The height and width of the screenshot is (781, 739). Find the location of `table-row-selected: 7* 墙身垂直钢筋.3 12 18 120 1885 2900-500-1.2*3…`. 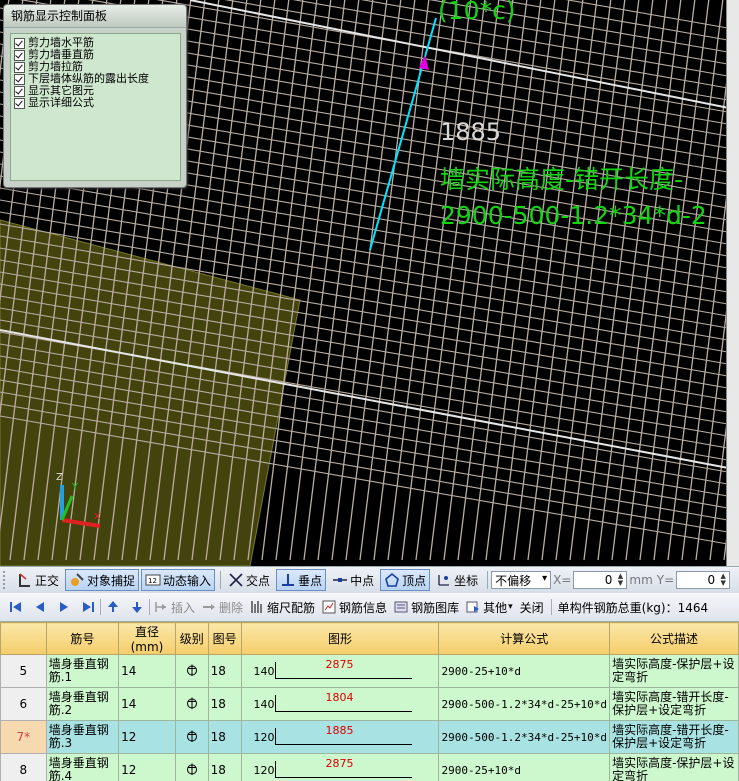

table-row-selected: 7* 墙身垂直钢筋.3 12 18 120 1885 2900-500-1.2*3… is located at coordinates (369, 737).